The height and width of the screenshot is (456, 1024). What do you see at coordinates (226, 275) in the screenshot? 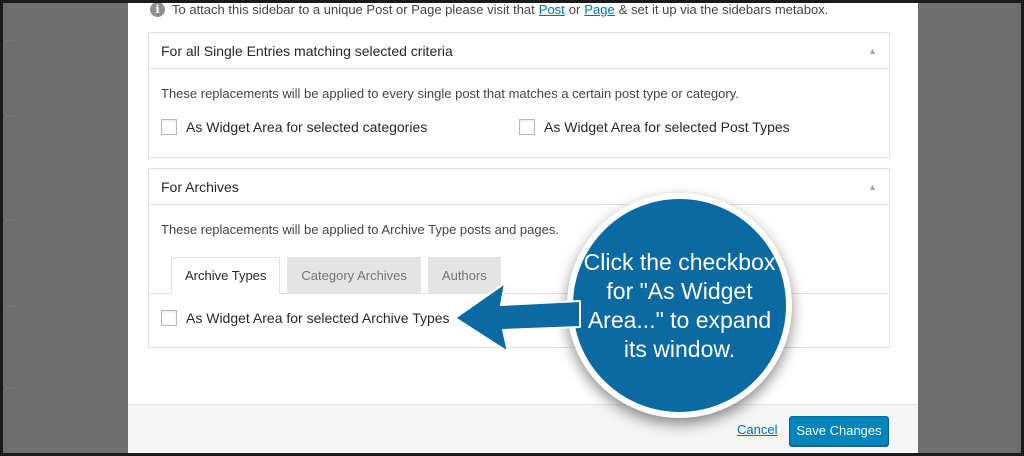
I see `tab-archive-types: Archive Types` at bounding box center [226, 275].